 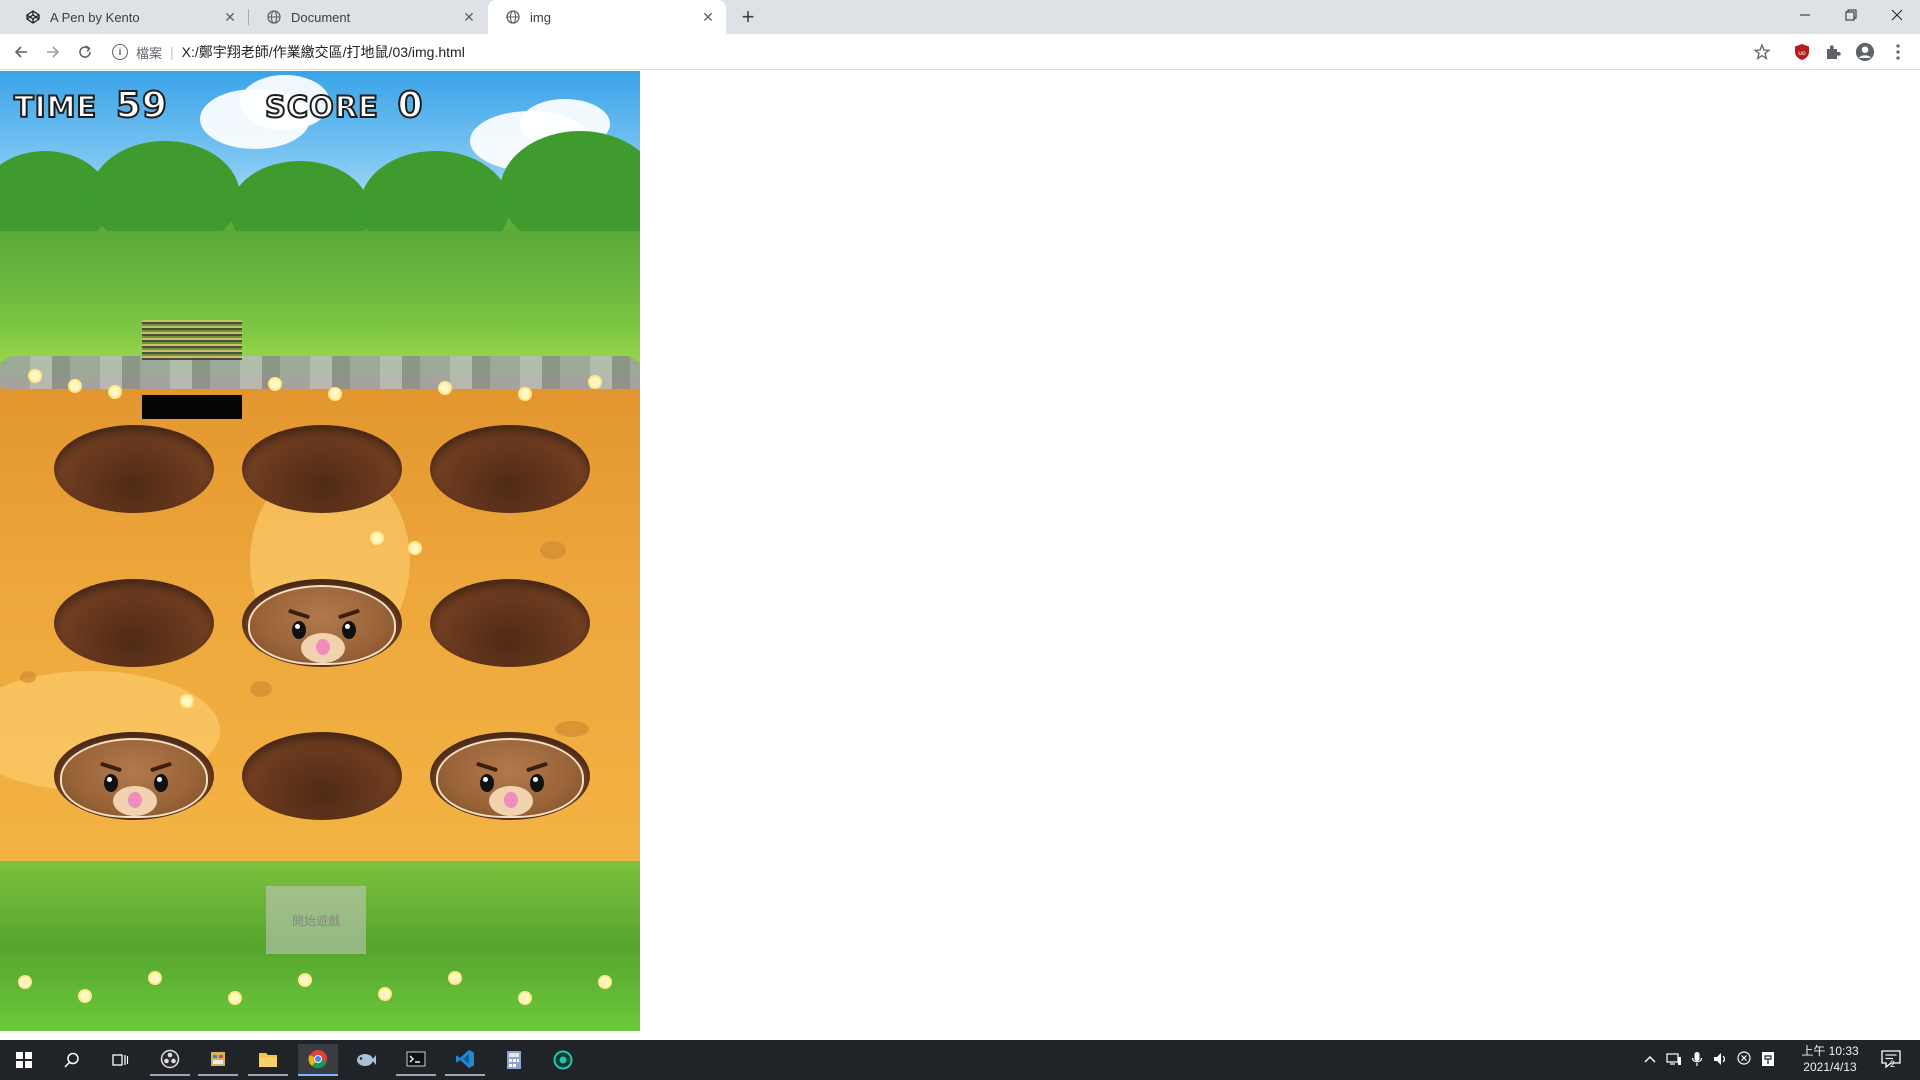 What do you see at coordinates (321, 17) in the screenshot?
I see `tab-title: Document` at bounding box center [321, 17].